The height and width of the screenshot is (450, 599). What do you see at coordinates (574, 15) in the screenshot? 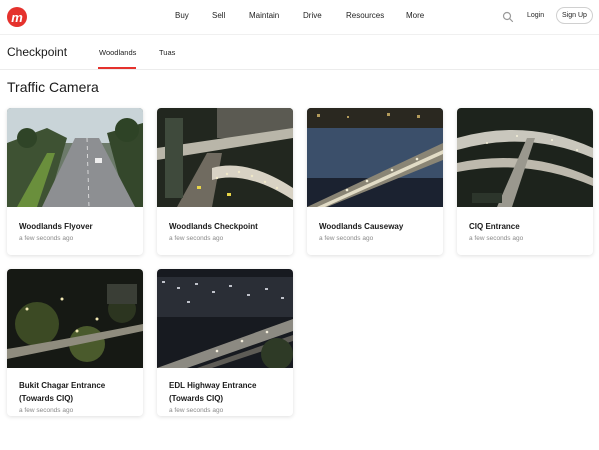
I see `signup-button: Sign Up` at bounding box center [574, 15].